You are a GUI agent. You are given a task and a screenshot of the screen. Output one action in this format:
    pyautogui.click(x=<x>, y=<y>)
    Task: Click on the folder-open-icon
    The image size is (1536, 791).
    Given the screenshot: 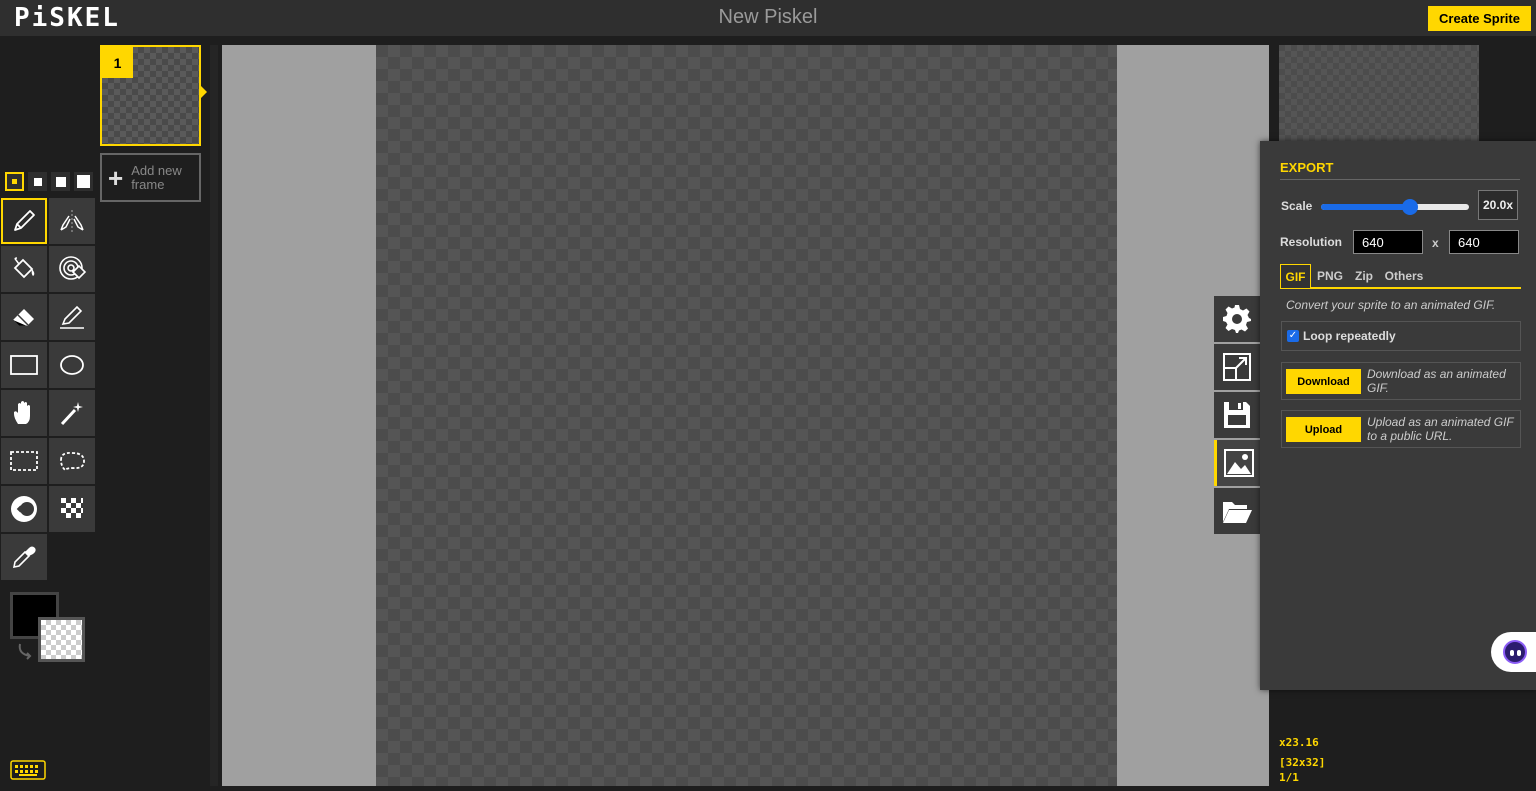 What is the action you would take?
    pyautogui.click(x=1237, y=512)
    